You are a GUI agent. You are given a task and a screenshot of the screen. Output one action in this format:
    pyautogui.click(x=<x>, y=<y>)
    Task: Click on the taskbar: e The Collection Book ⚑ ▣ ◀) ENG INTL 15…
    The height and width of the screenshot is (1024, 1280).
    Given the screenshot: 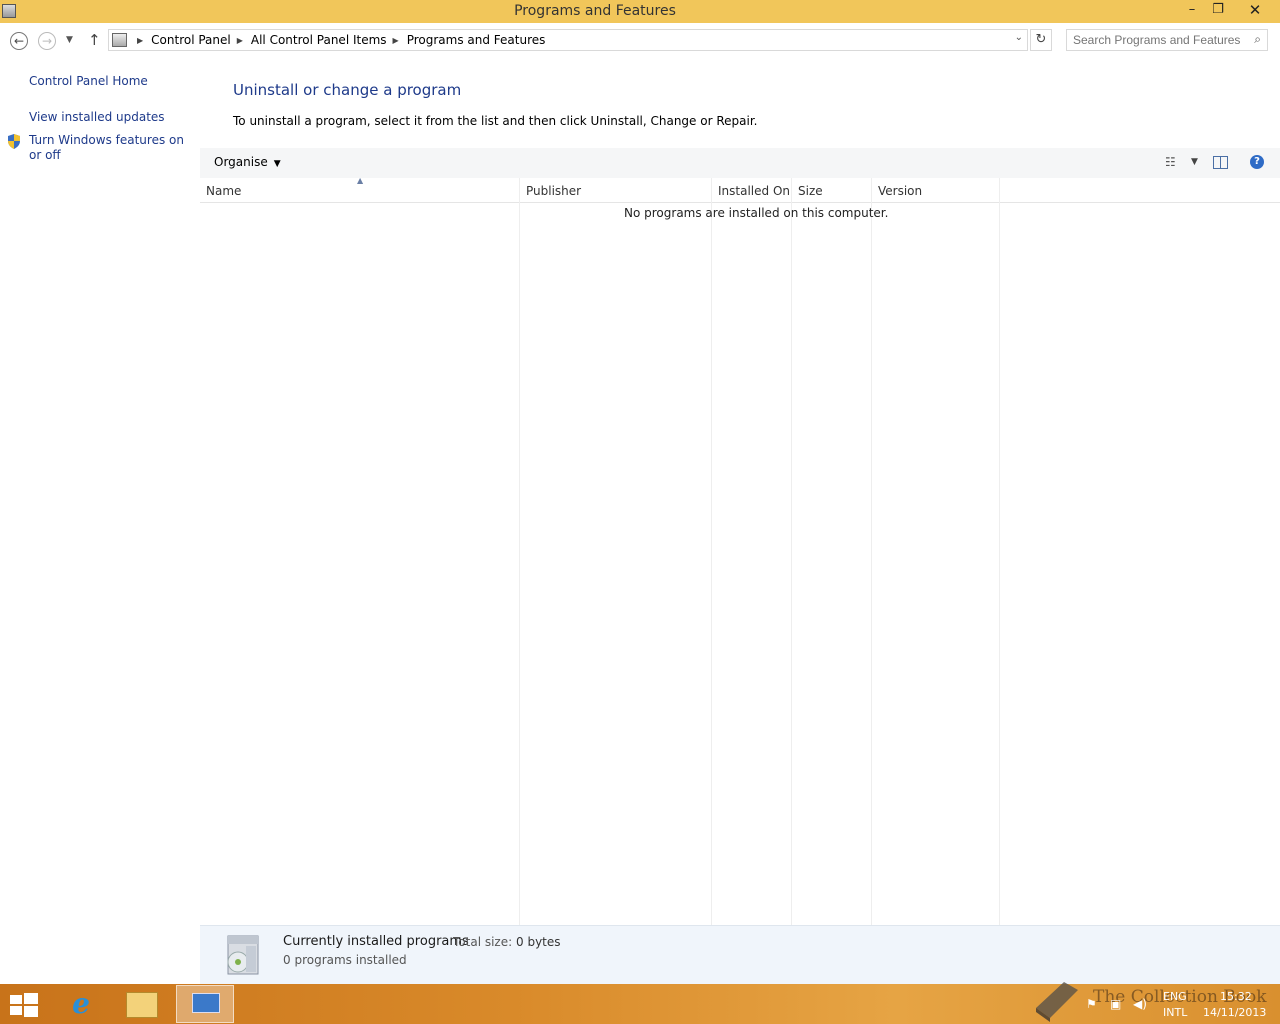 What is the action you would take?
    pyautogui.click(x=640, y=1003)
    